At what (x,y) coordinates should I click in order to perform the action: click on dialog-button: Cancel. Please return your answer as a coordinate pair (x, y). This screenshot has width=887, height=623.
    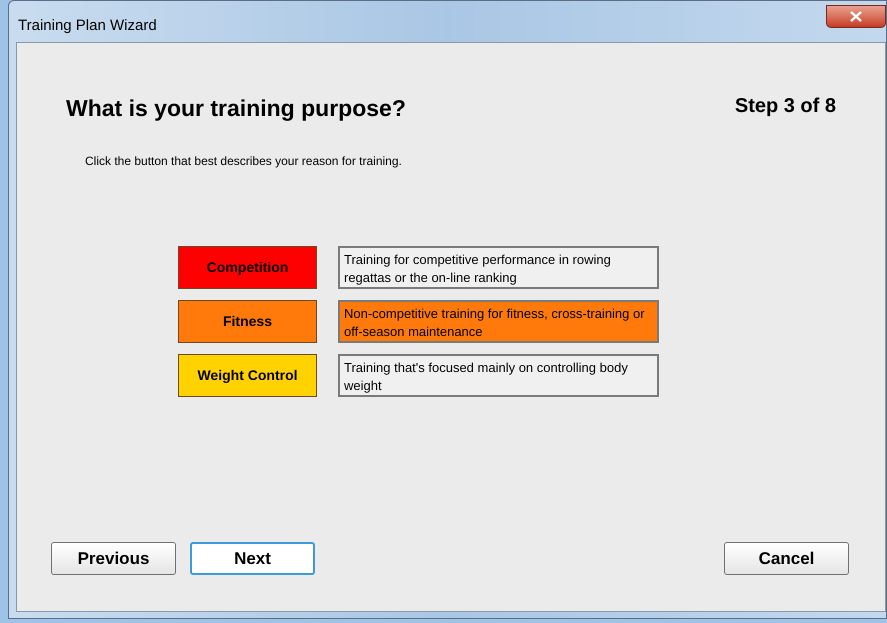
    Looking at the image, I should click on (786, 558).